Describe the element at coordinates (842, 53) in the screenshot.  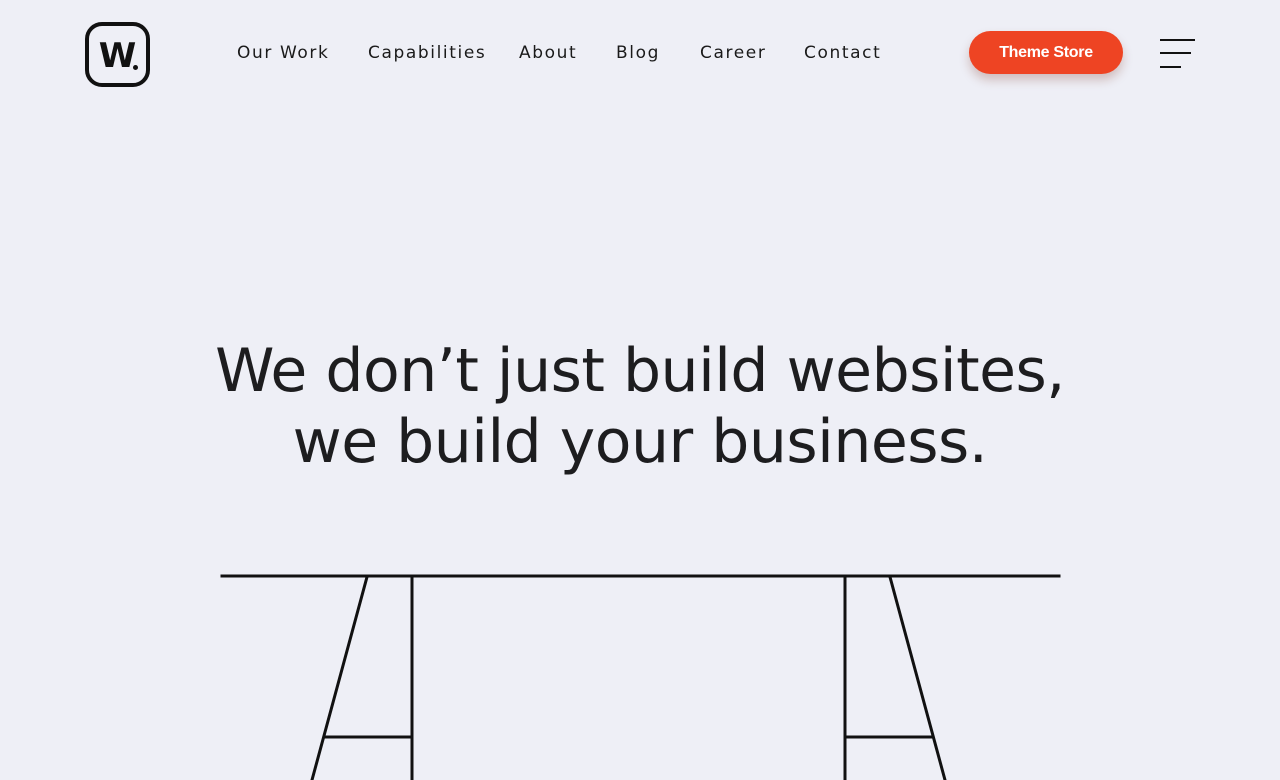
I see `nav-item-contact: Contact` at that location.